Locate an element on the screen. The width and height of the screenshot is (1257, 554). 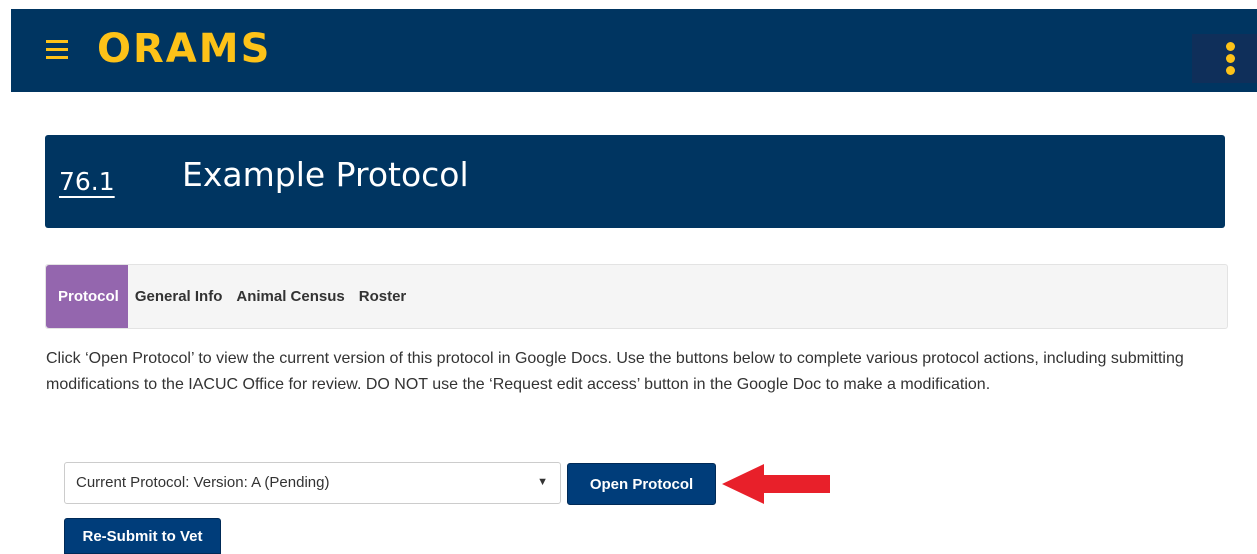
open-protocol-button: Open Protocol is located at coordinates (641, 484).